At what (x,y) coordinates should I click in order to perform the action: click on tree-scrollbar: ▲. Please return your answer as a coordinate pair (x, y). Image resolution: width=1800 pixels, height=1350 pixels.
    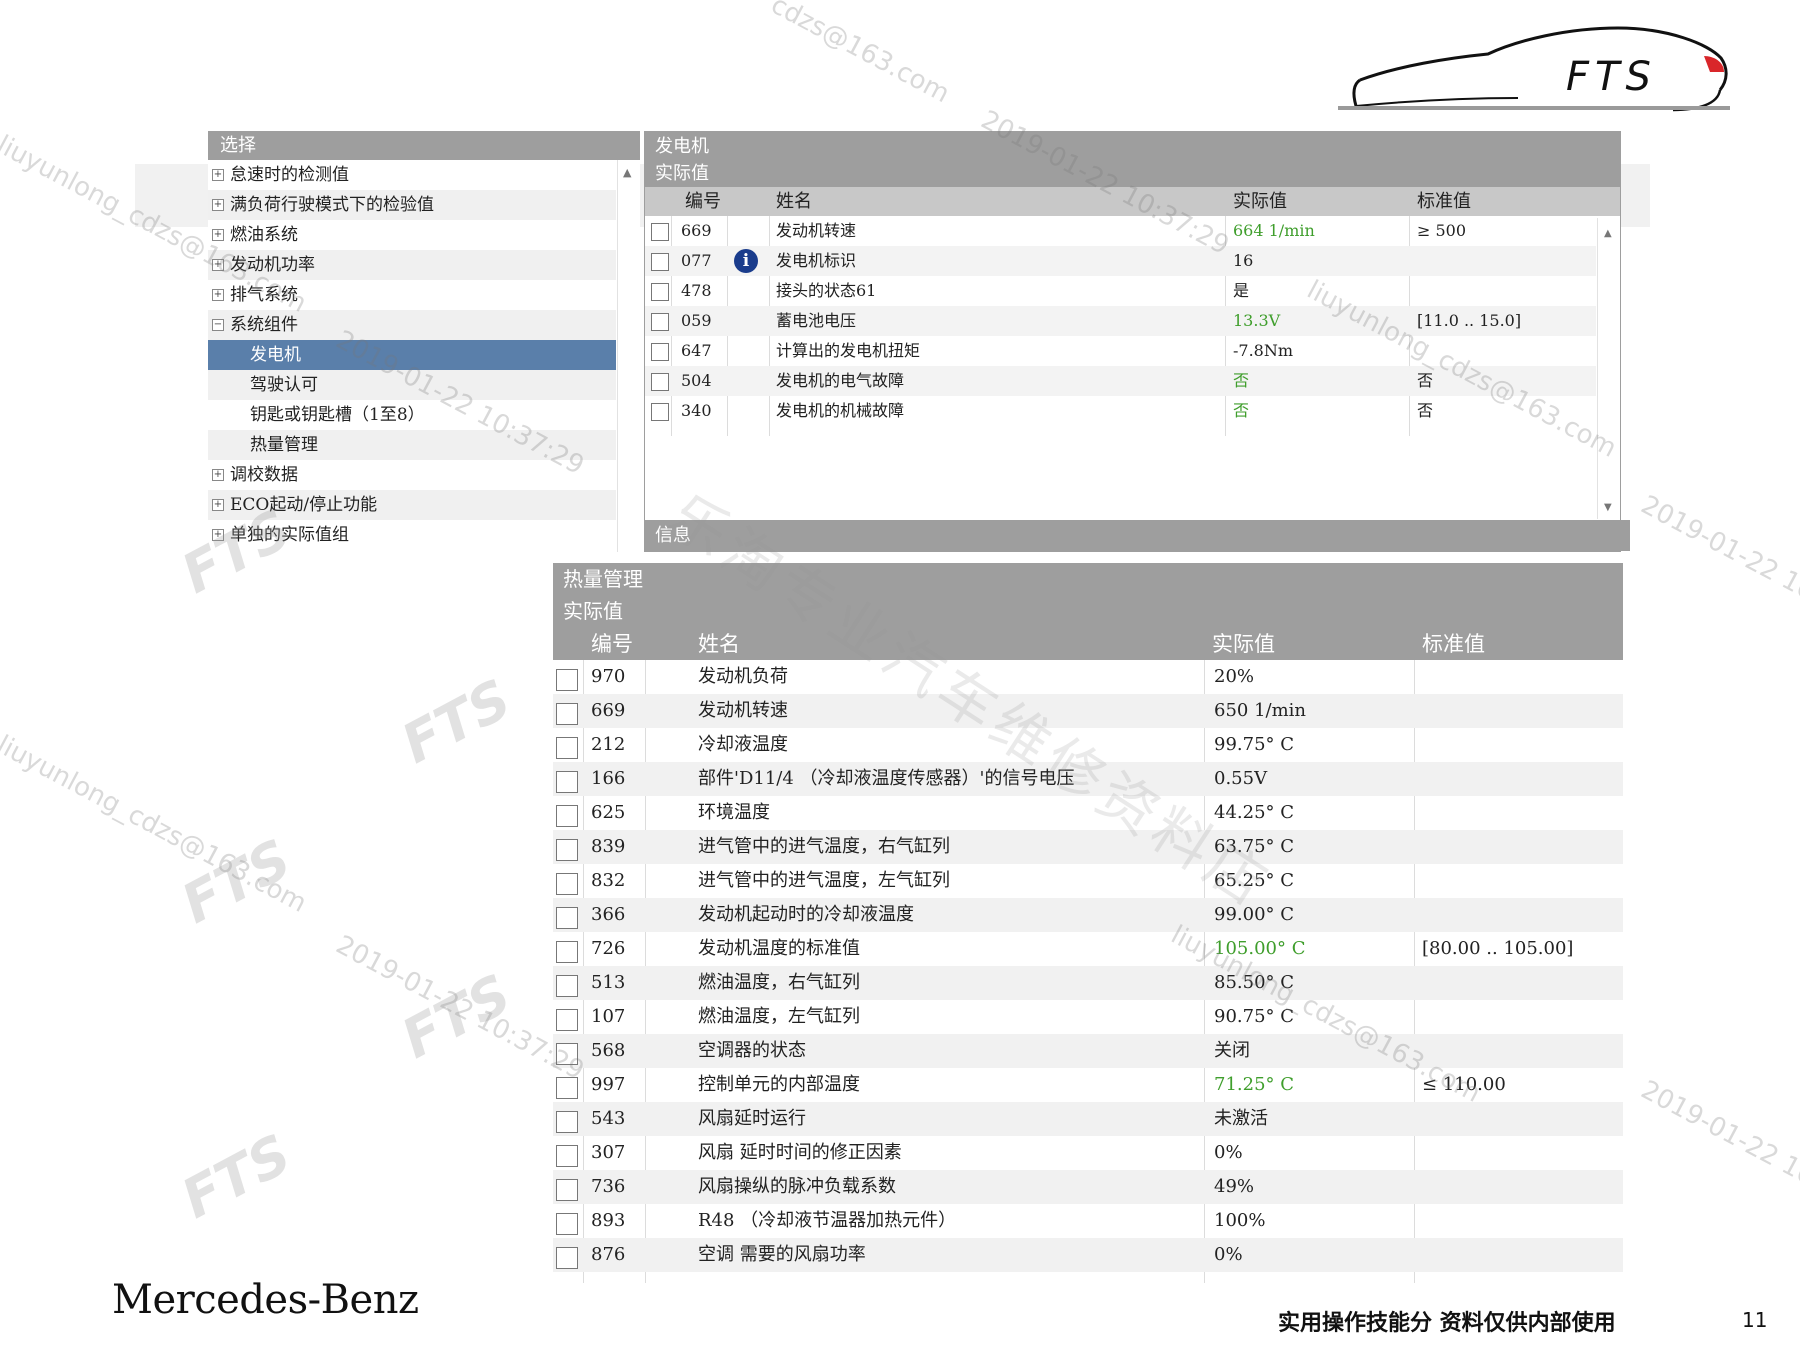
    Looking at the image, I should click on (628, 356).